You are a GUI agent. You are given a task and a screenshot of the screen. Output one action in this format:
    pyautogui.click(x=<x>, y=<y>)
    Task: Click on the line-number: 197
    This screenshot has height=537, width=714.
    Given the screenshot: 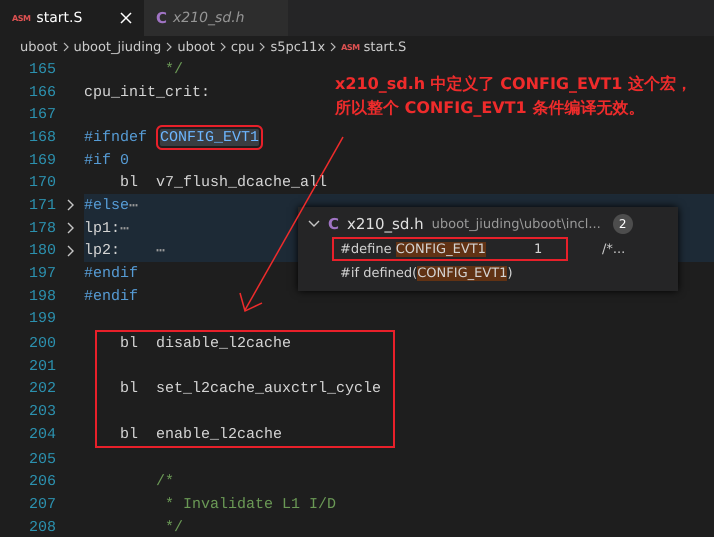 What is the action you would take?
    pyautogui.click(x=42, y=273)
    